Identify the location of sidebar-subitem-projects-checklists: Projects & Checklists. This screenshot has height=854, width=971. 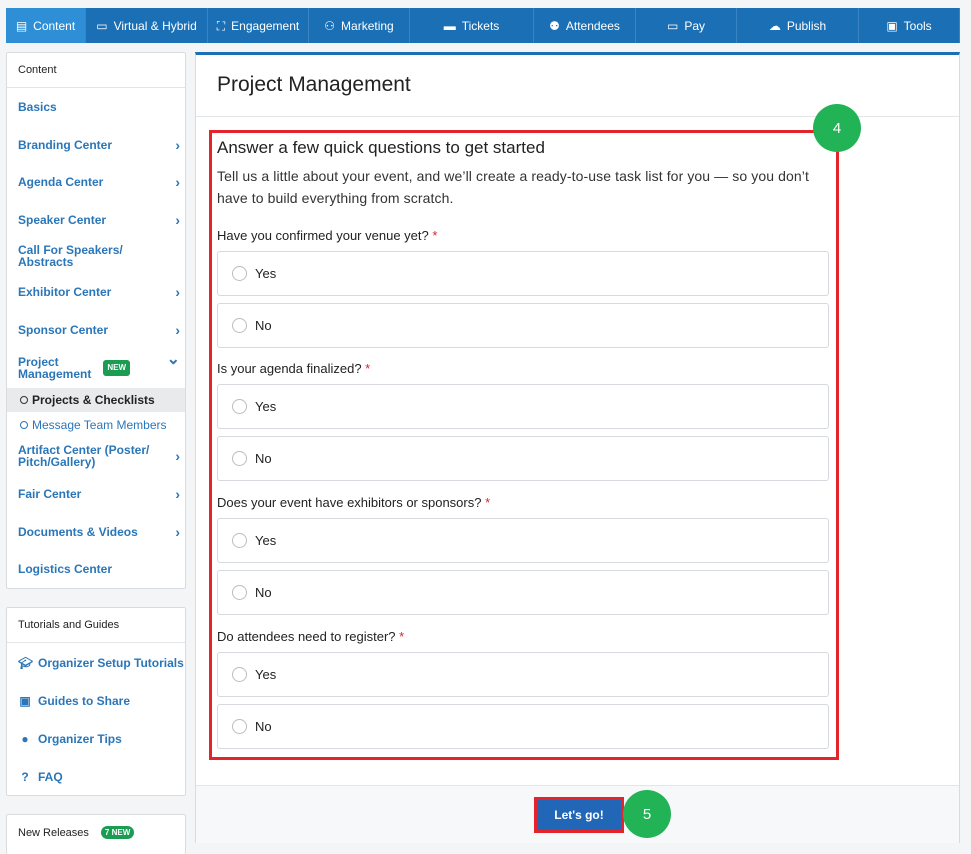
(96, 400).